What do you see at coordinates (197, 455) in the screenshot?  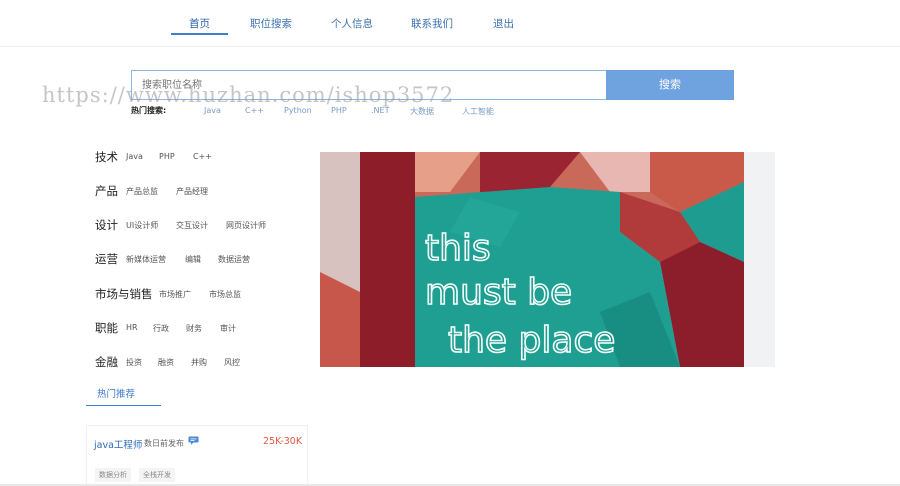 I see `job-card: java工程师 数日前发布 25K-30K 数据分析 全栈开发` at bounding box center [197, 455].